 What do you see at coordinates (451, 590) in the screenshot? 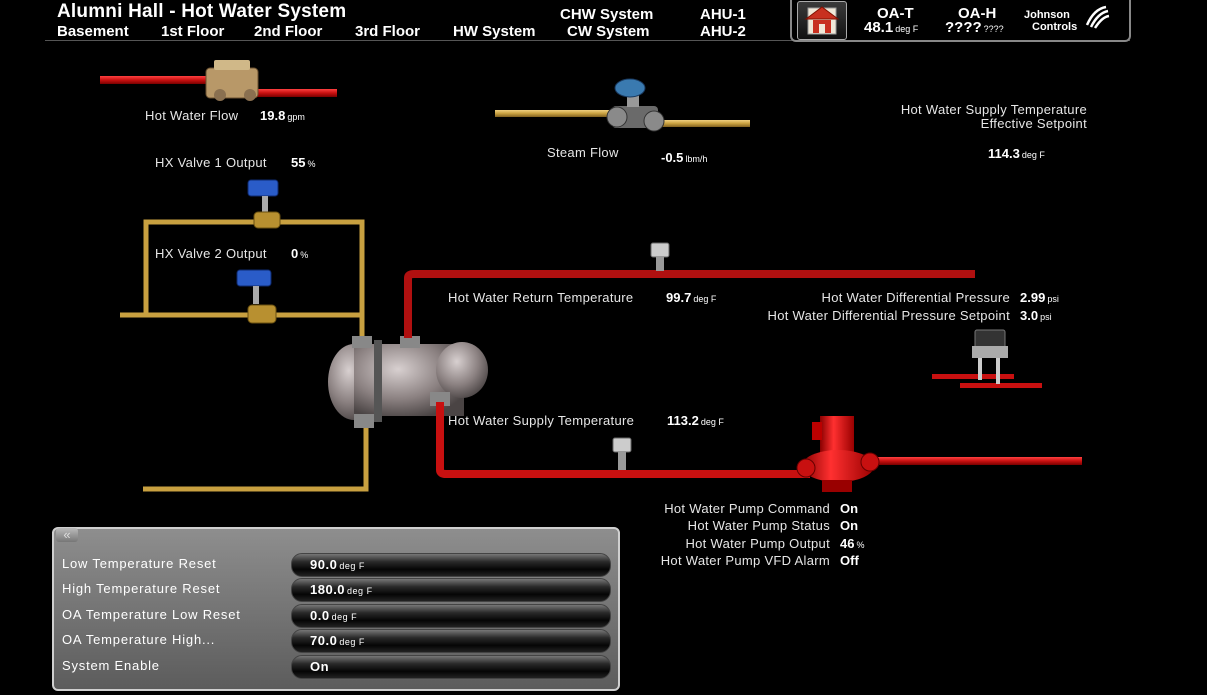
I see `panel-row-field: 180.0 deg F` at bounding box center [451, 590].